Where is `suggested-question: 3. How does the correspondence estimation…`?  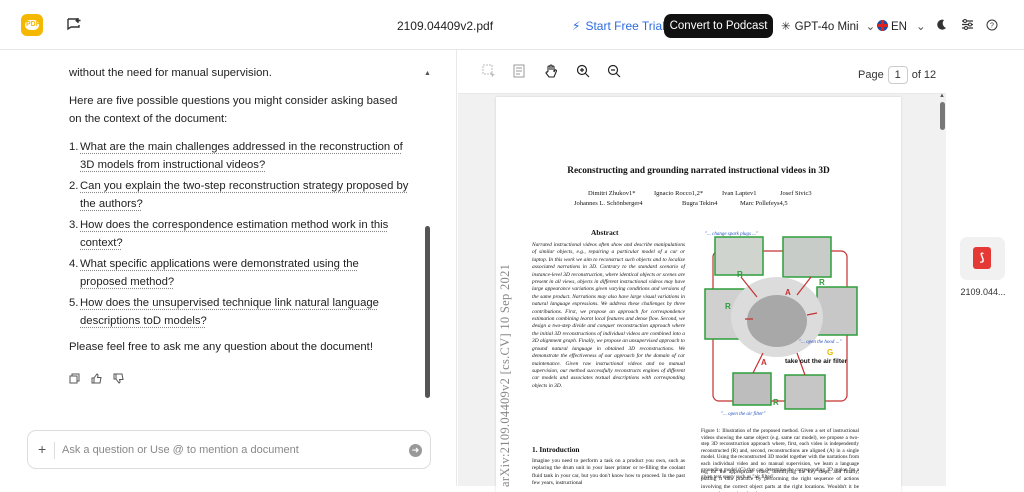 suggested-question: 3. How does the correspondence estimation… is located at coordinates (239, 234).